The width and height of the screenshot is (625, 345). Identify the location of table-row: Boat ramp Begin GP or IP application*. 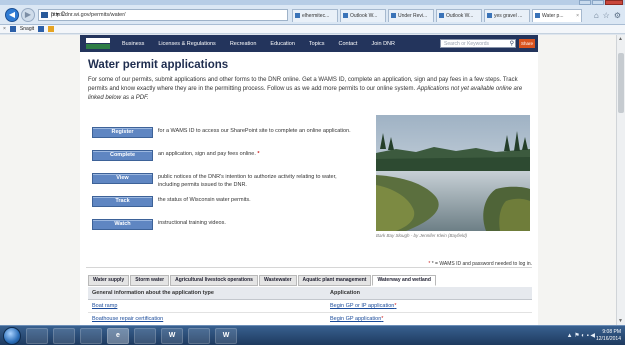
(310, 306).